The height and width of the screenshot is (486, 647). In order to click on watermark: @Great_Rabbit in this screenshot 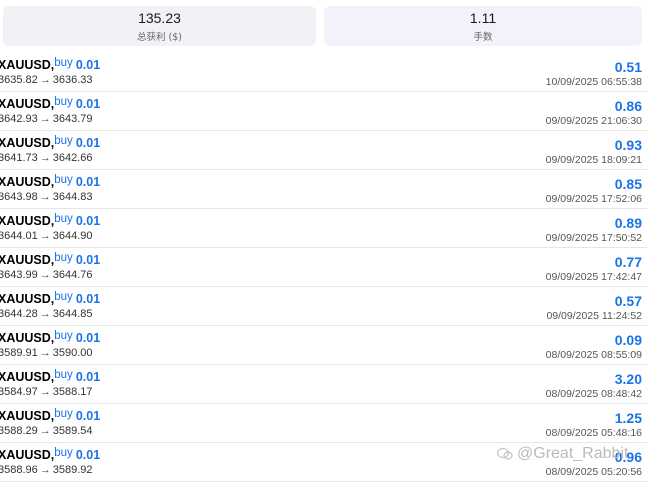, I will do `click(571, 454)`.